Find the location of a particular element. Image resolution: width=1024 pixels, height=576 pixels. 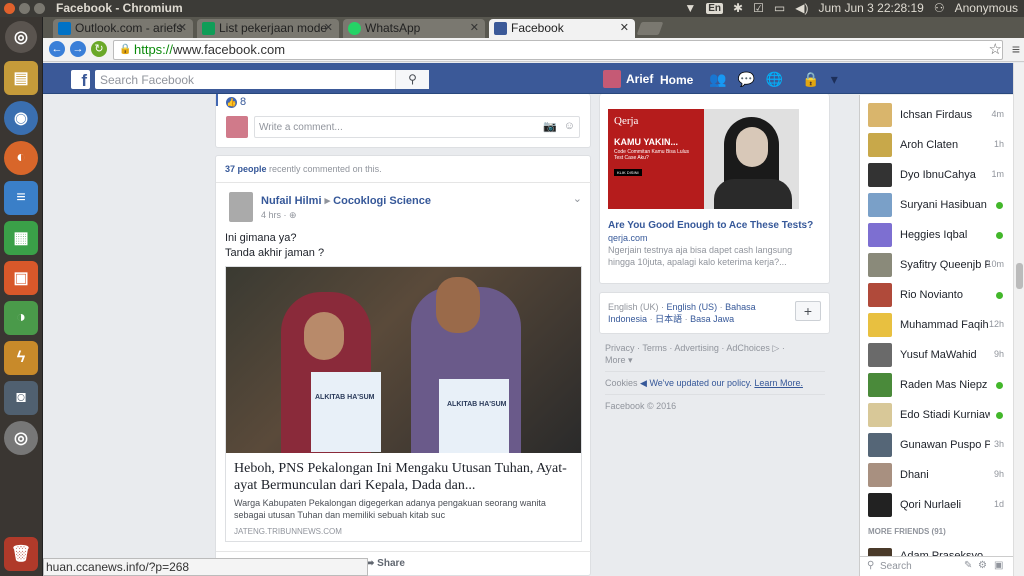

impress-icon: ▣ is located at coordinates (21, 278).